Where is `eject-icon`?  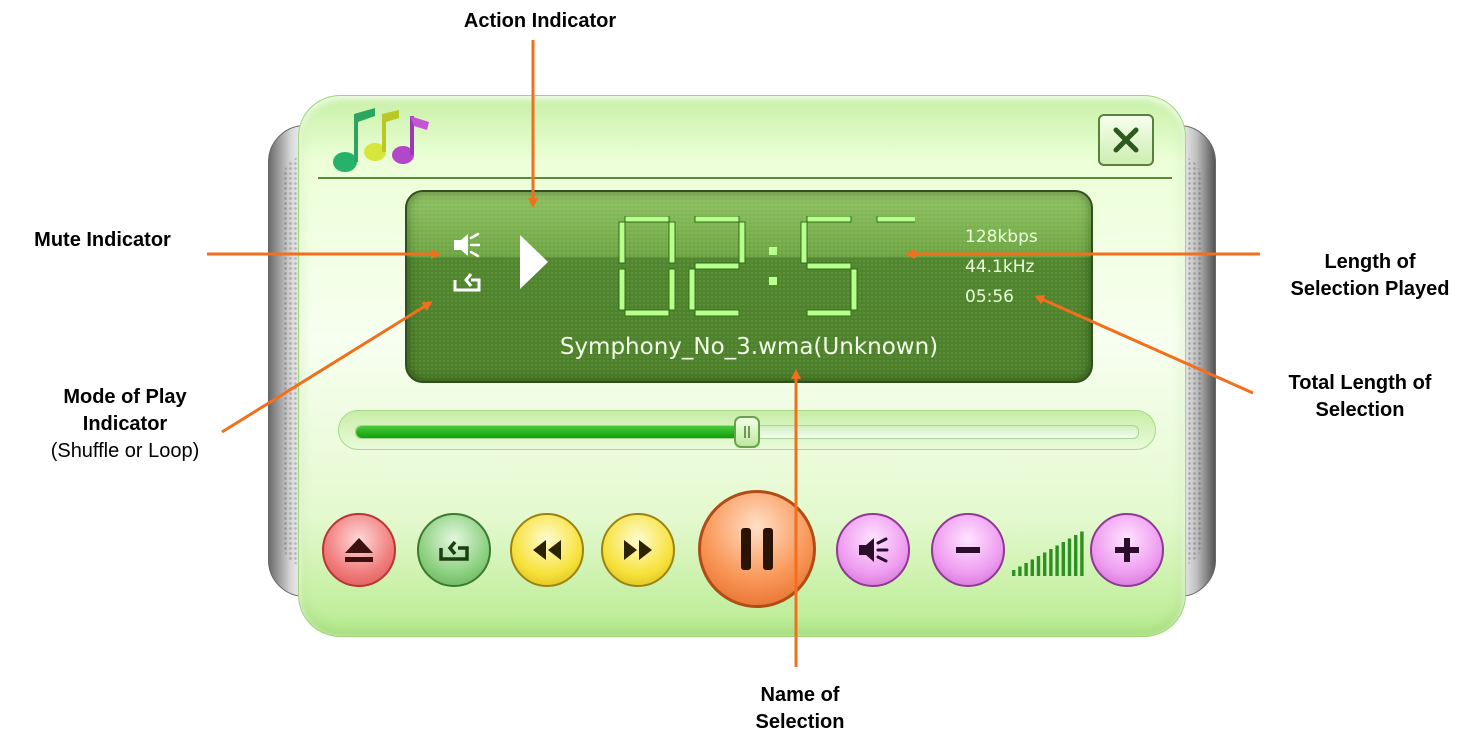
eject-icon is located at coordinates (359, 550).